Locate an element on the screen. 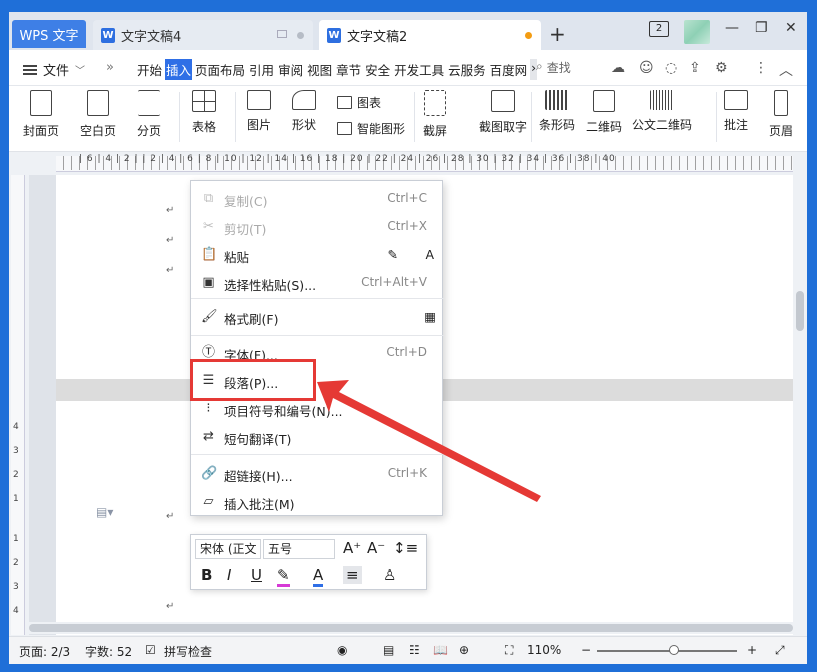  eye-protection-icon: ◉ is located at coordinates (342, 650).